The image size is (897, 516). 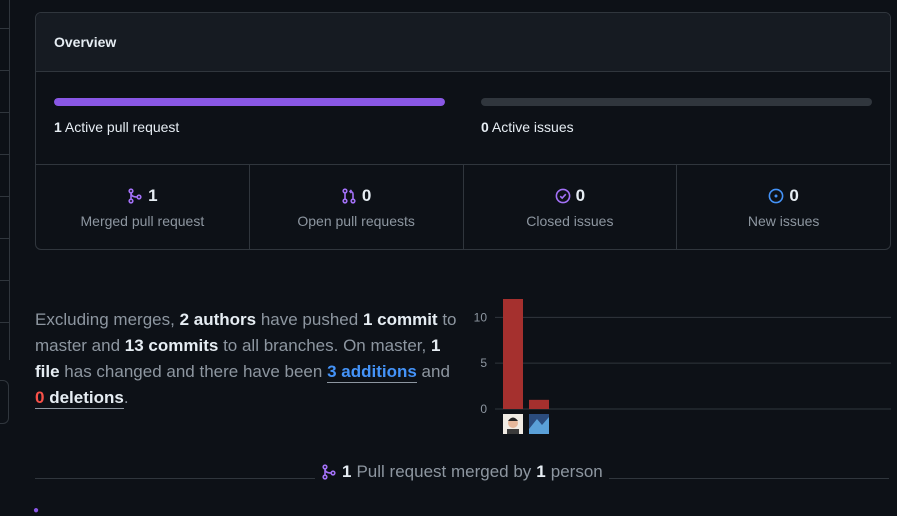 What do you see at coordinates (676, 102) in the screenshot?
I see `issues-progress` at bounding box center [676, 102].